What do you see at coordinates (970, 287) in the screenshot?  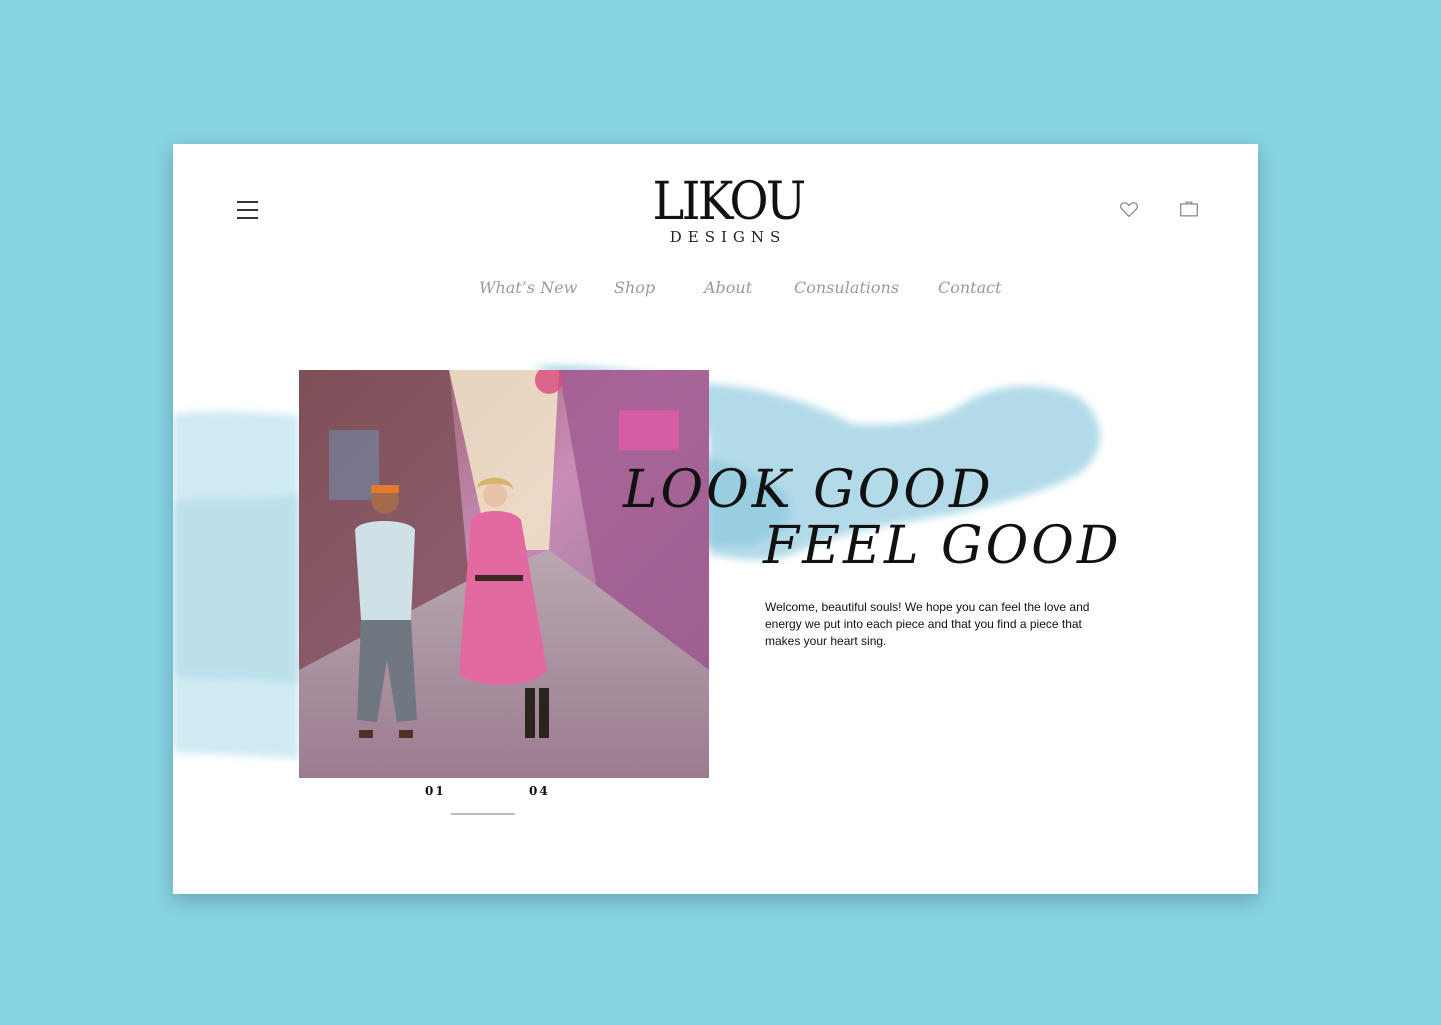 I see `nav-item-contact: Contact` at bounding box center [970, 287].